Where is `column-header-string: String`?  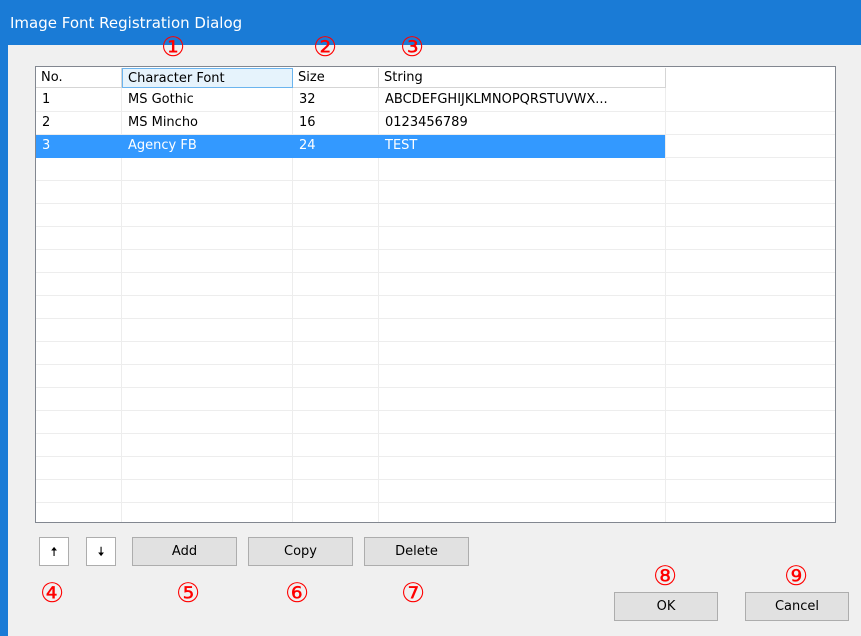 column-header-string: String is located at coordinates (522, 78).